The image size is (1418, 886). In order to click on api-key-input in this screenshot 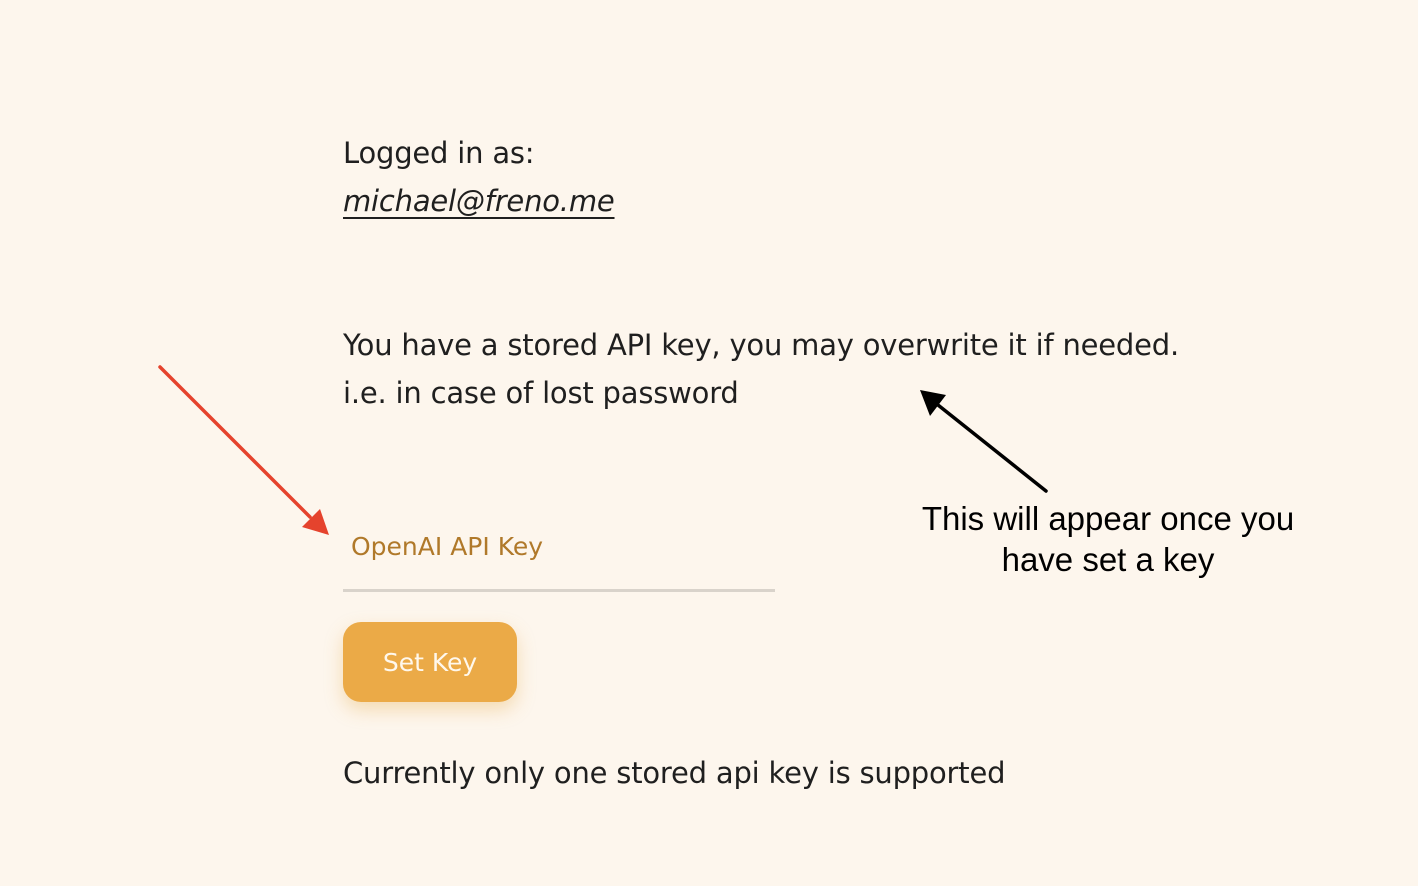, I will do `click(559, 557)`.